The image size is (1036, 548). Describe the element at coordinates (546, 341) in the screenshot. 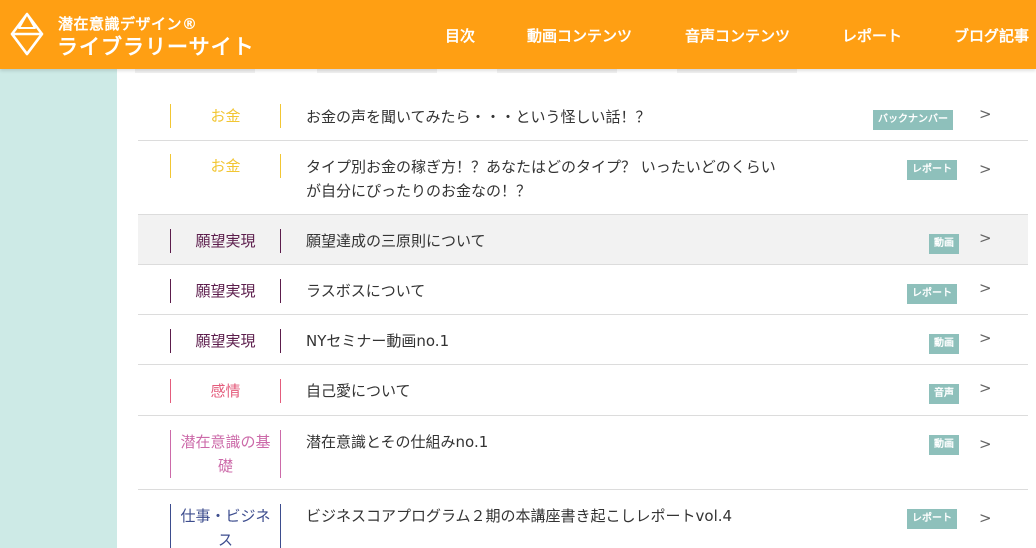

I see `article-title: NYセミナー動画no.1` at that location.